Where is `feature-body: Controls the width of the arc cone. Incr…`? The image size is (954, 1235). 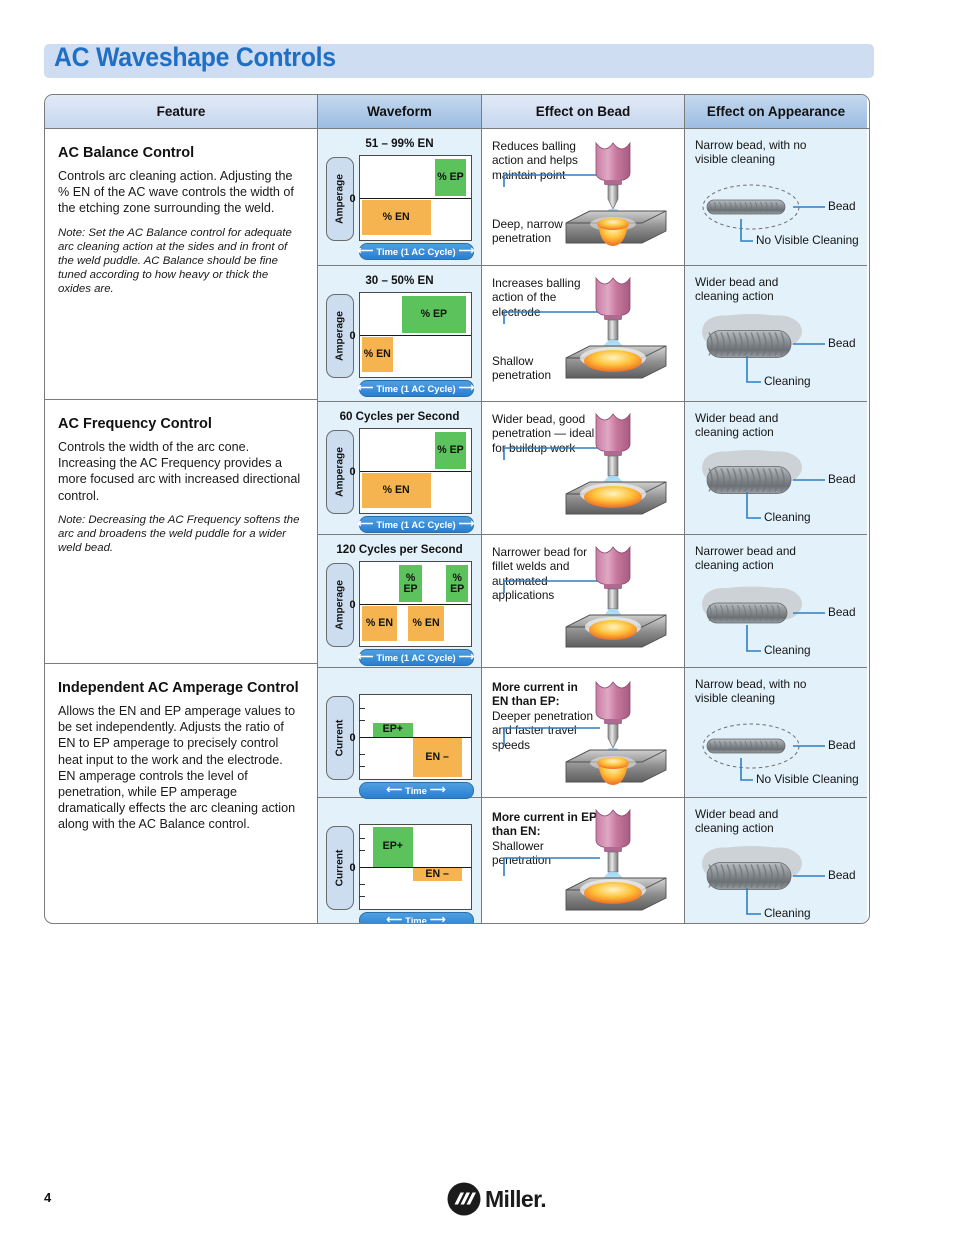 feature-body: Controls the width of the arc cone. Incr… is located at coordinates (179, 471).